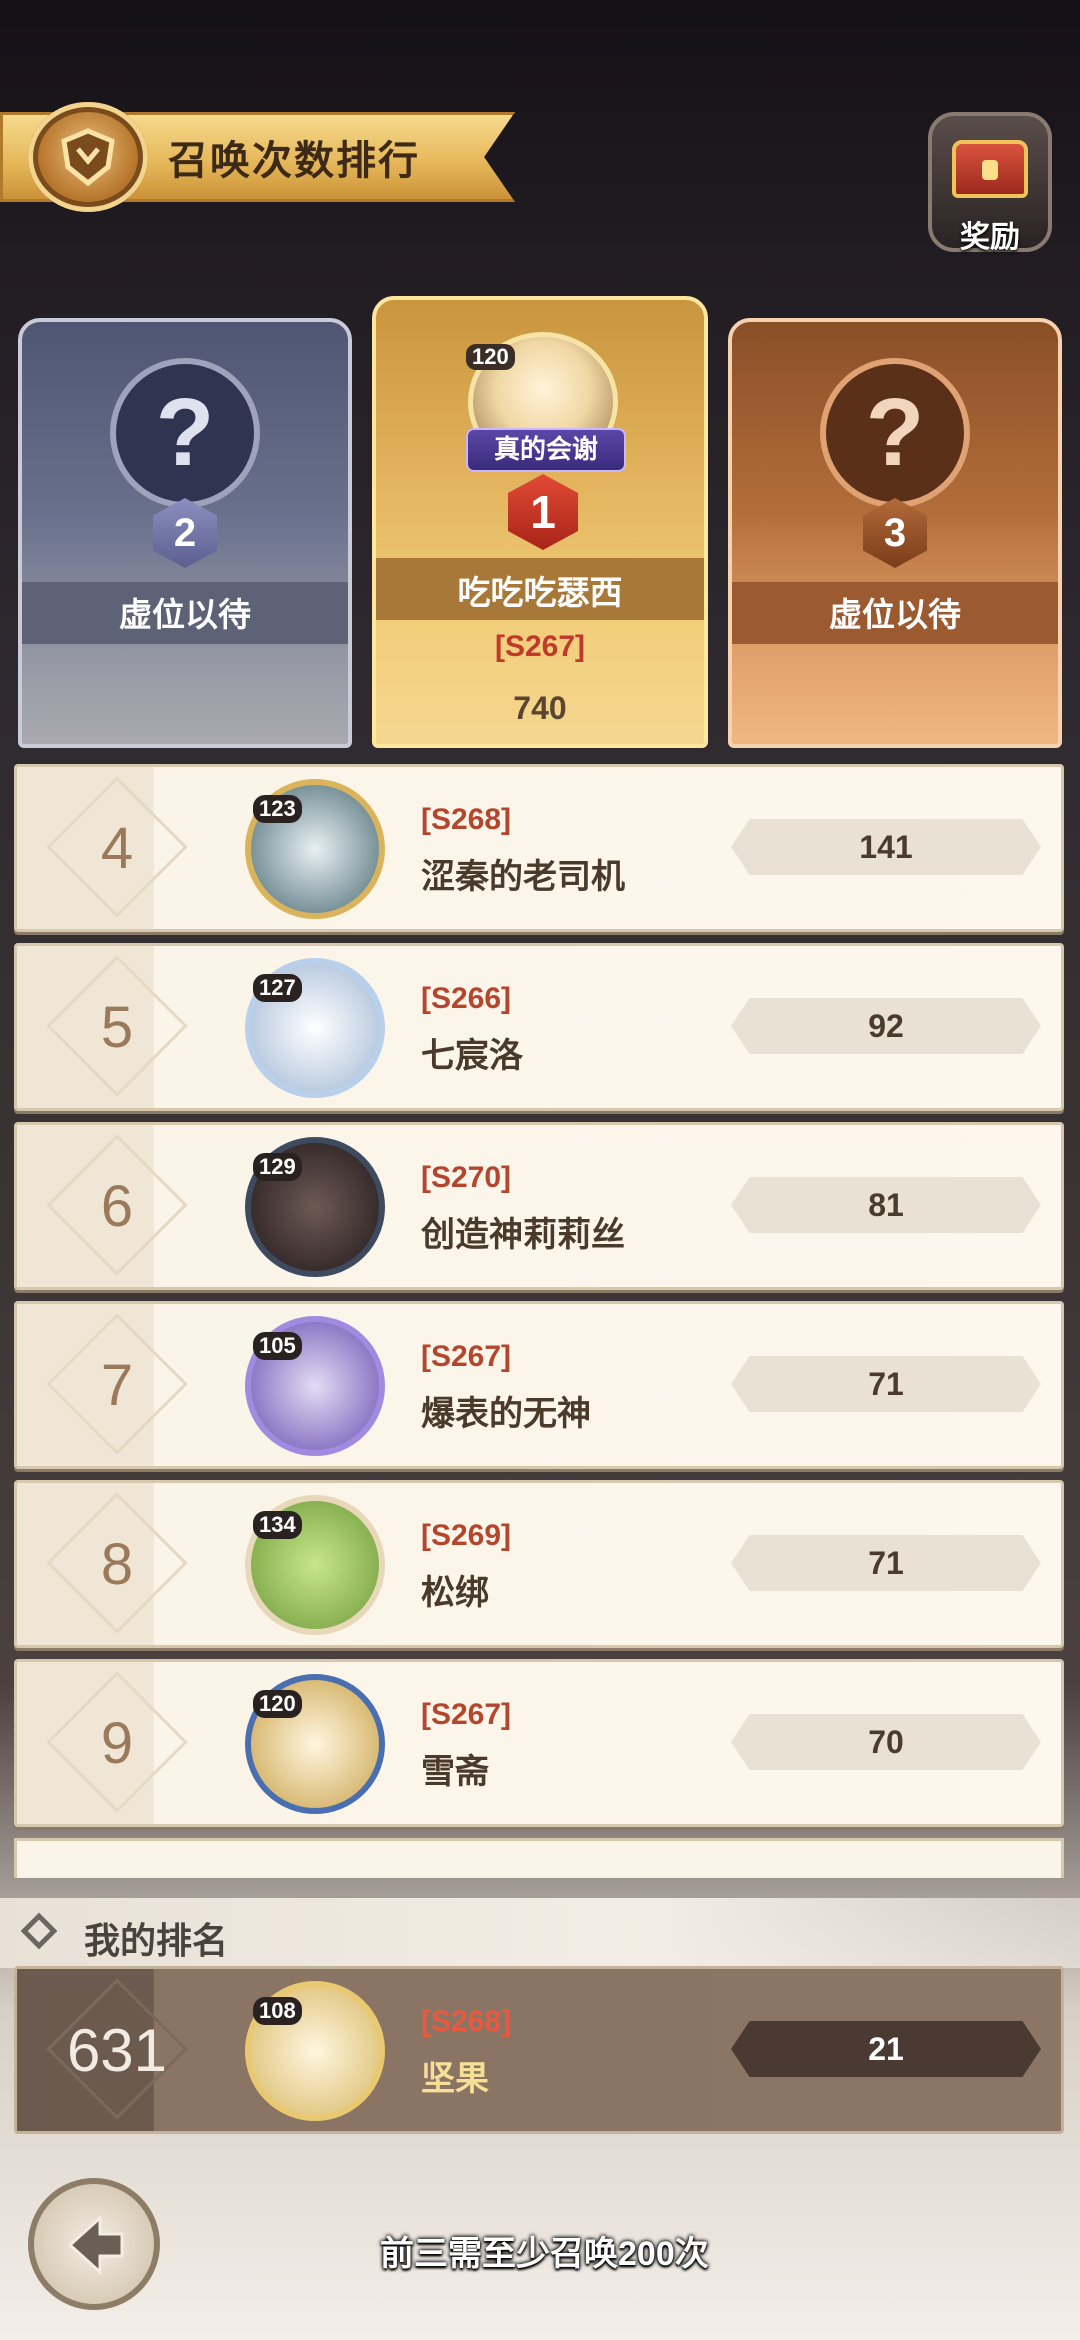 The width and height of the screenshot is (1080, 2340). Describe the element at coordinates (523, 1235) in the screenshot. I see `player-name: 创造神莉莉丝` at that location.